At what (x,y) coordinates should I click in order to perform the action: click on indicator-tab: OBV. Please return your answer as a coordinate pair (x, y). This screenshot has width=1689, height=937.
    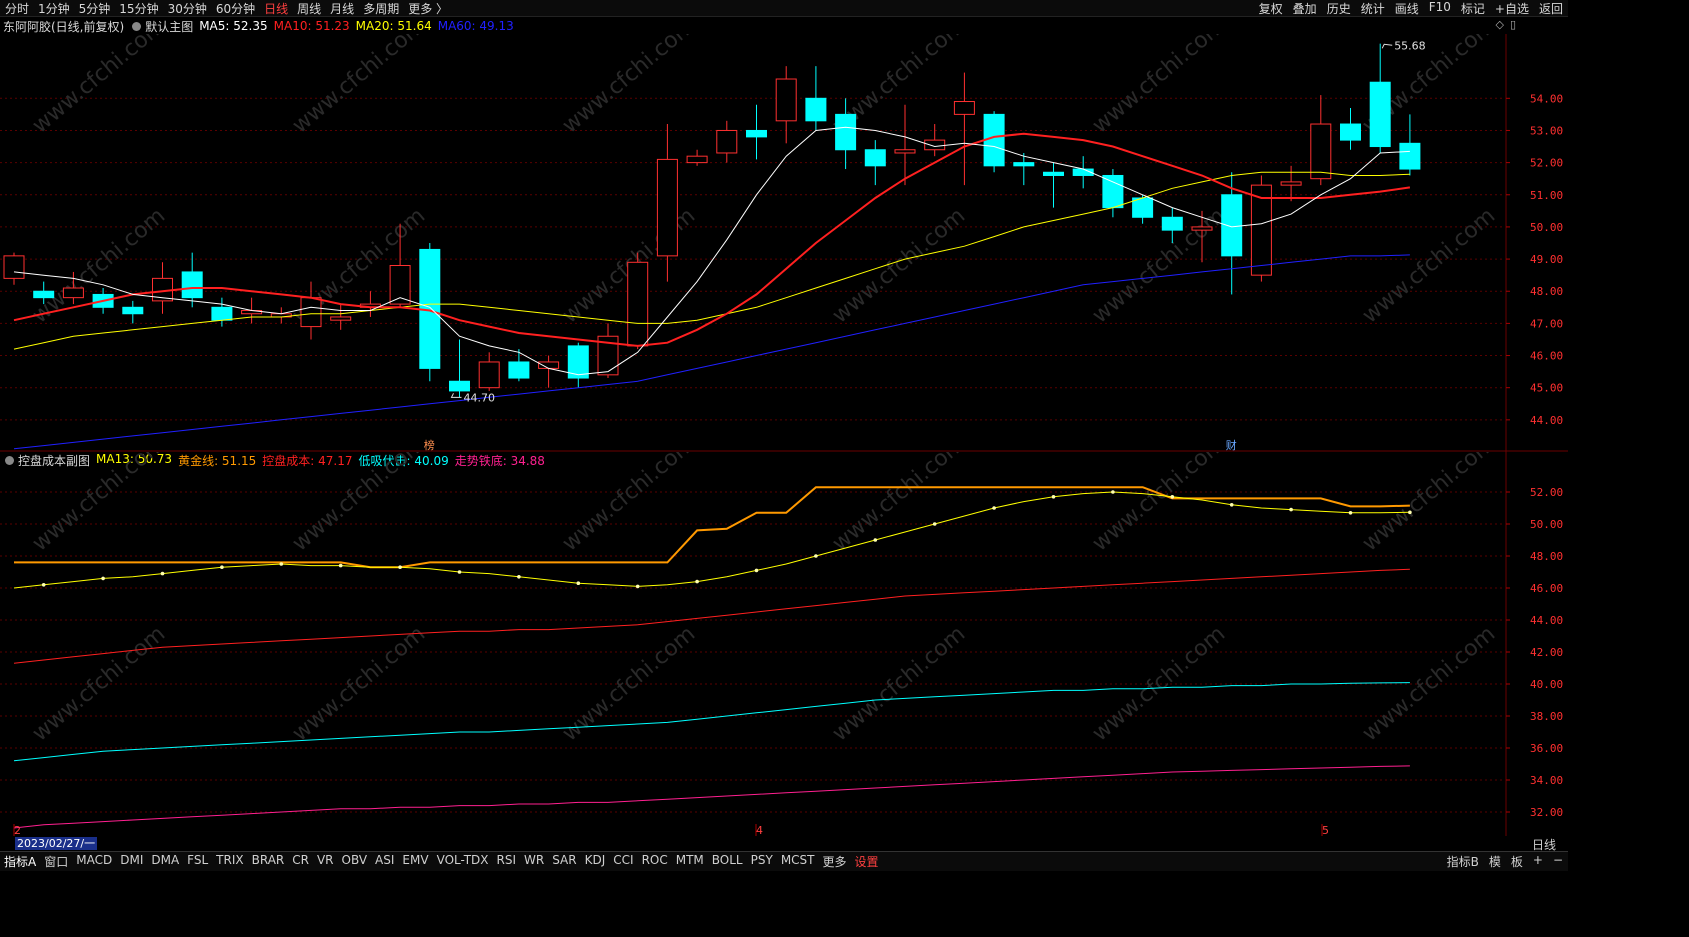
    Looking at the image, I should click on (355, 861).